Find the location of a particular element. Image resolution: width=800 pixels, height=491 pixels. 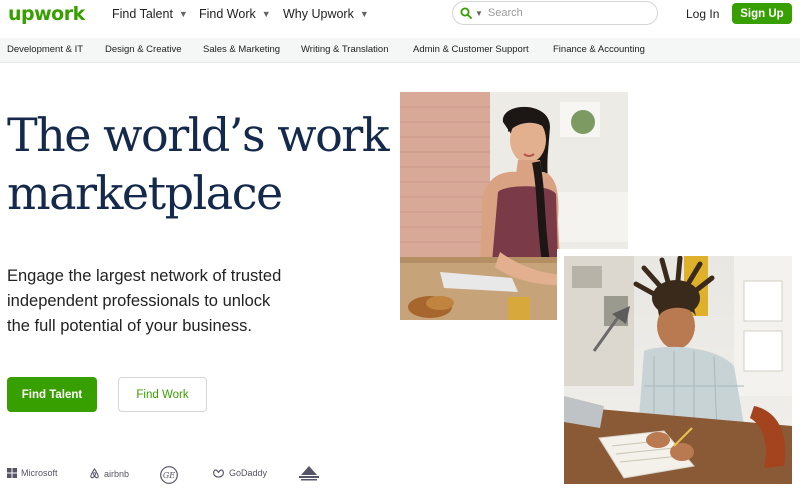

nav-find-talent: Find Talent ▼ is located at coordinates (150, 14).